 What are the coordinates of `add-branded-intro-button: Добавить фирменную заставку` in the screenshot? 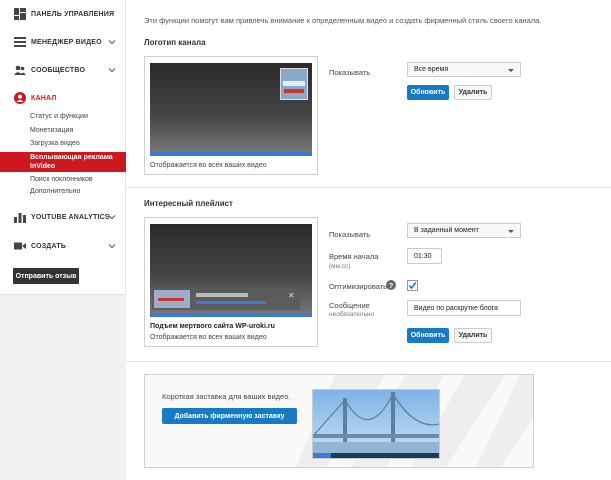 It's located at (229, 416).